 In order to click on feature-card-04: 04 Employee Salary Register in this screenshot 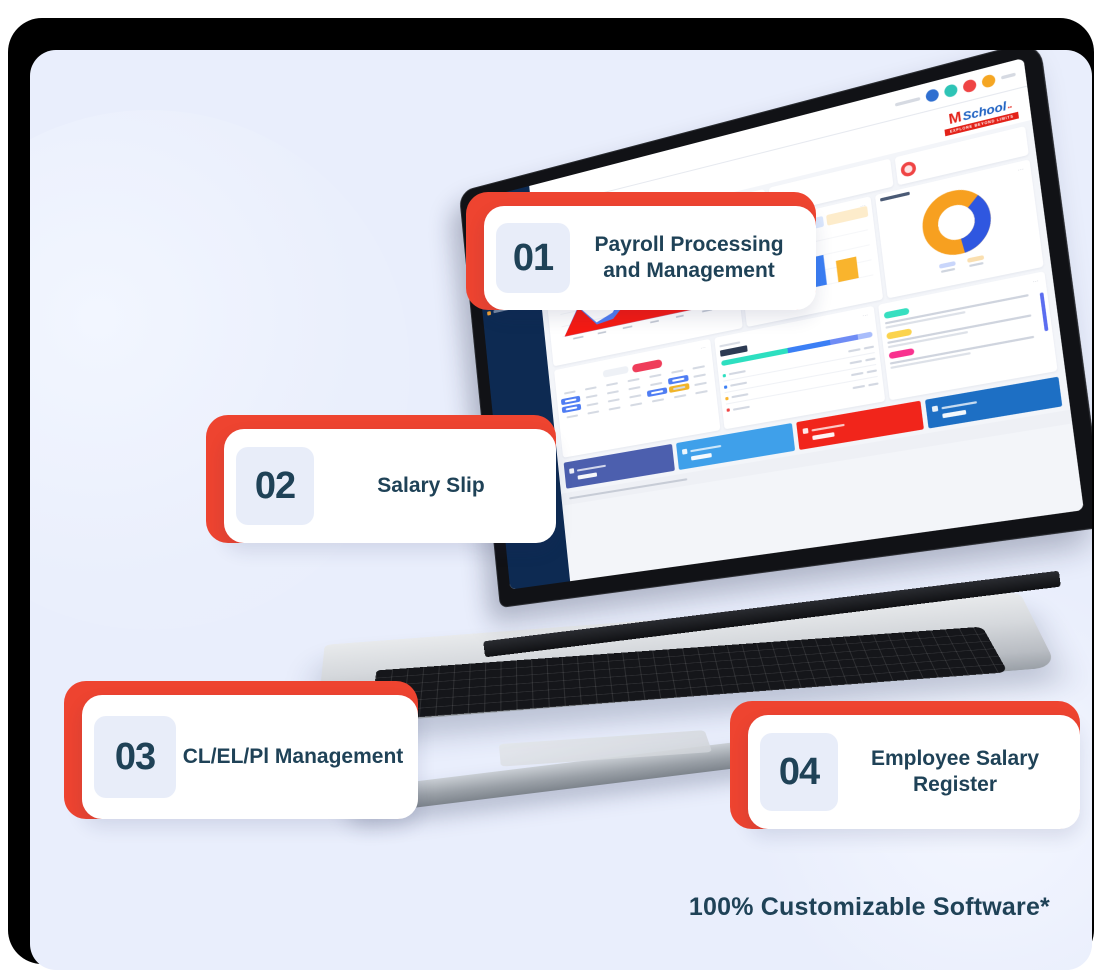, I will do `click(905, 765)`.